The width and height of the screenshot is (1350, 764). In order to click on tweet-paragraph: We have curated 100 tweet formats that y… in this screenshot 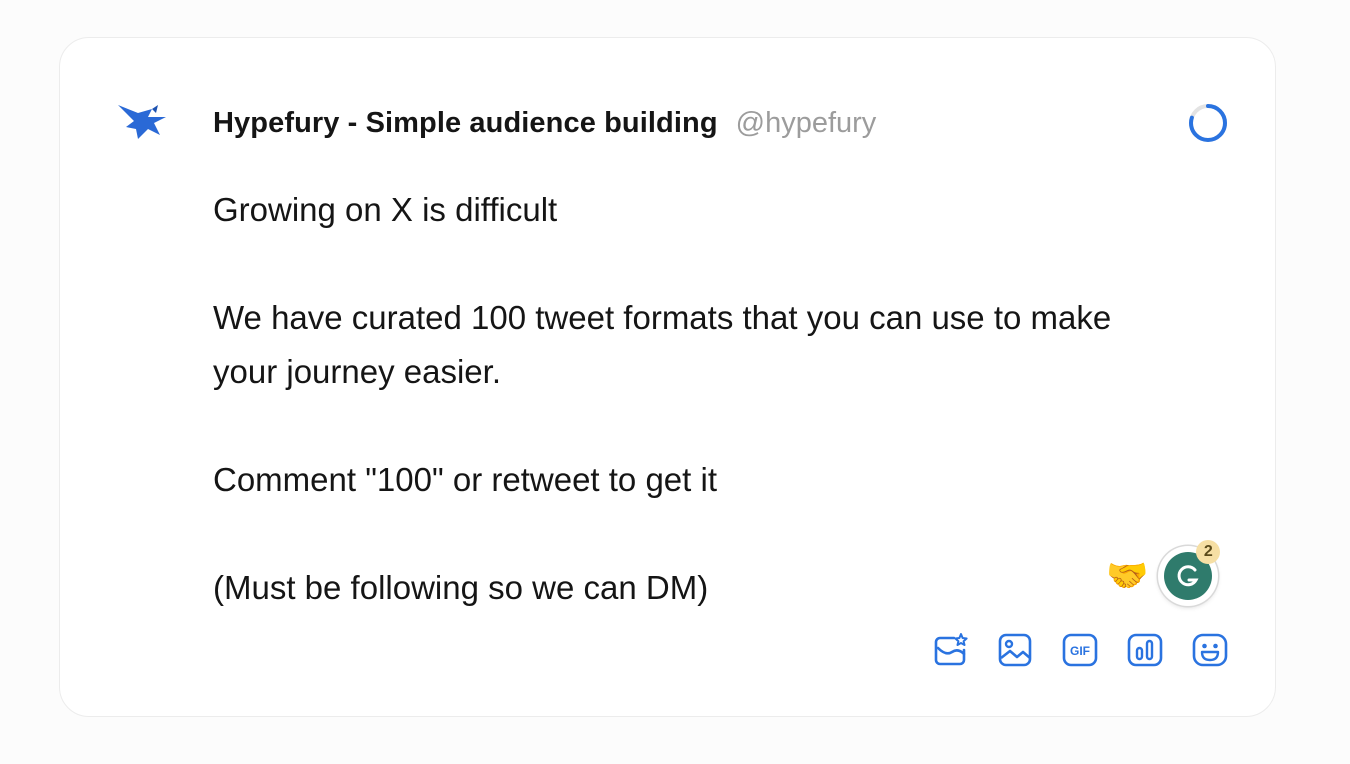, I will do `click(662, 317)`.